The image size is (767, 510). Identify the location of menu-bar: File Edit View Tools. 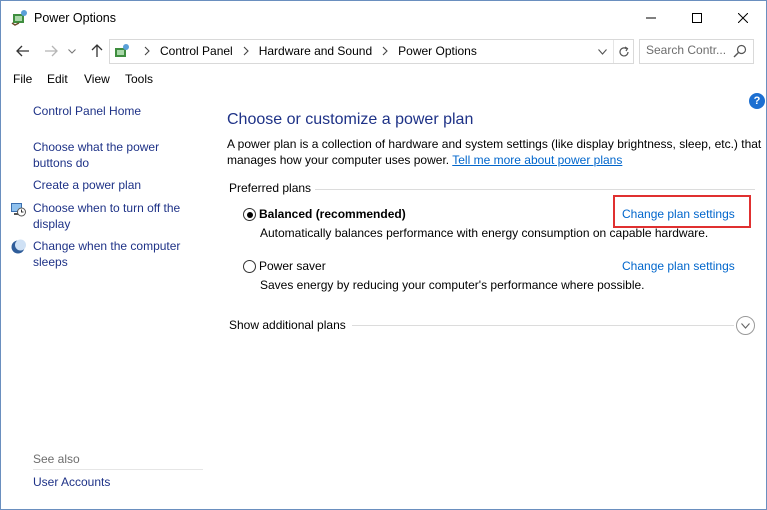
(383, 79).